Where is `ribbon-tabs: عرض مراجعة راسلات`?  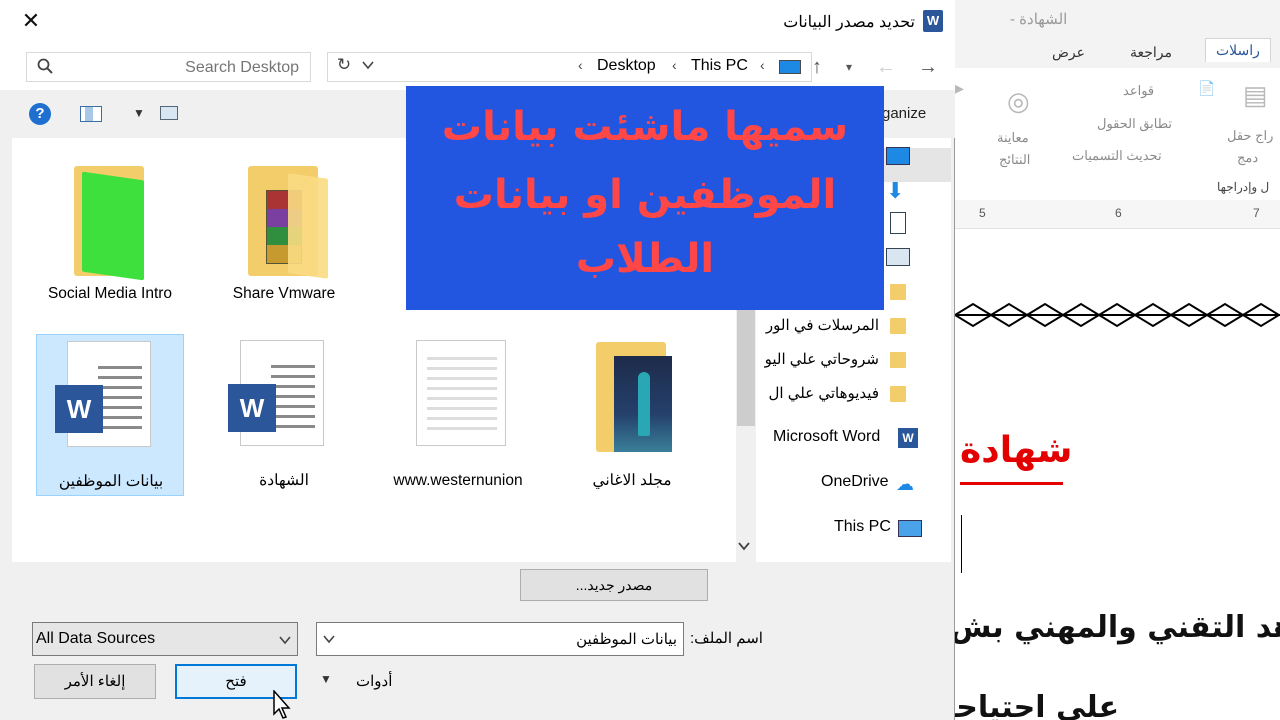 ribbon-tabs: عرض مراجعة راسلات is located at coordinates (1117, 53).